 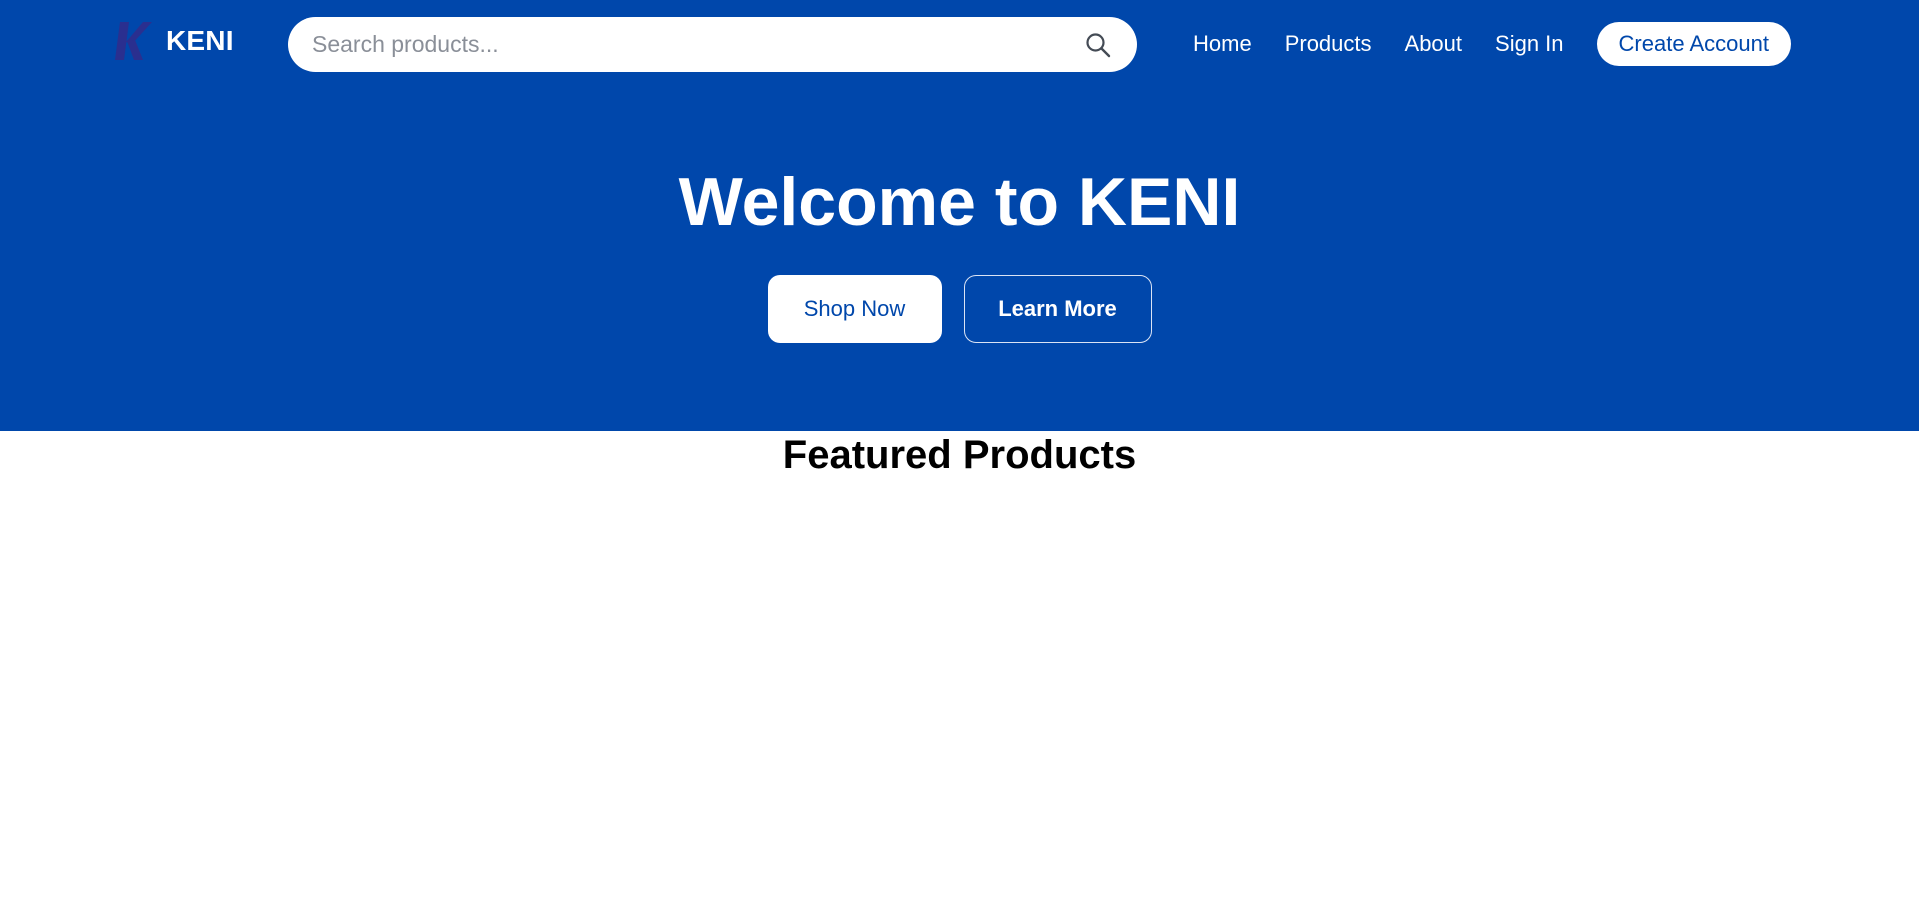 I want to click on hero-title: Welcome to KENI, so click(x=959, y=202).